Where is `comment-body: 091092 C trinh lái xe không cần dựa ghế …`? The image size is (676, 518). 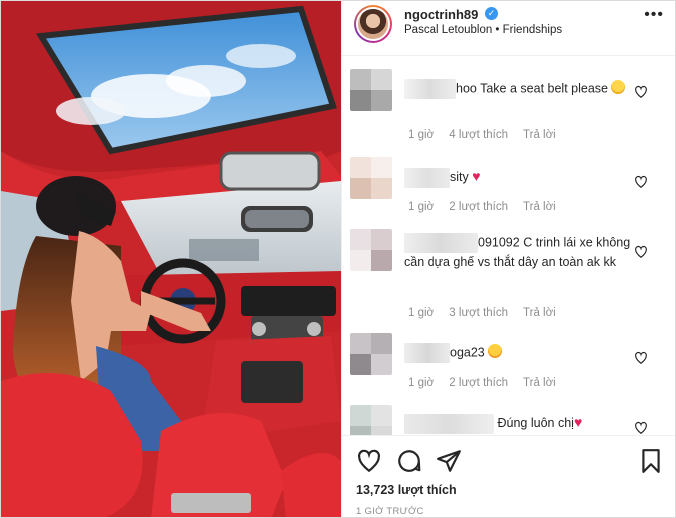
comment-body: 091092 C trinh lái xe không cần dựa ghế … is located at coordinates (519, 252).